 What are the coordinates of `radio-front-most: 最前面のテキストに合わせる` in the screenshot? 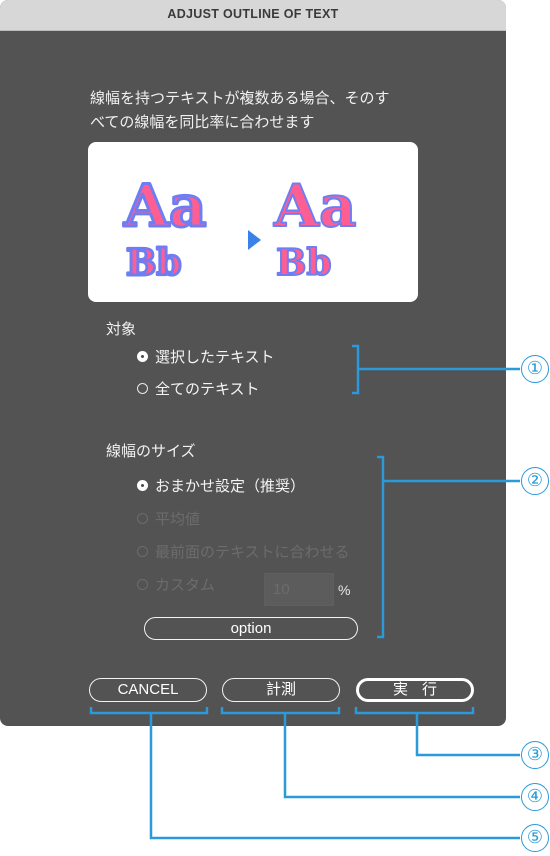 It's located at (243, 551).